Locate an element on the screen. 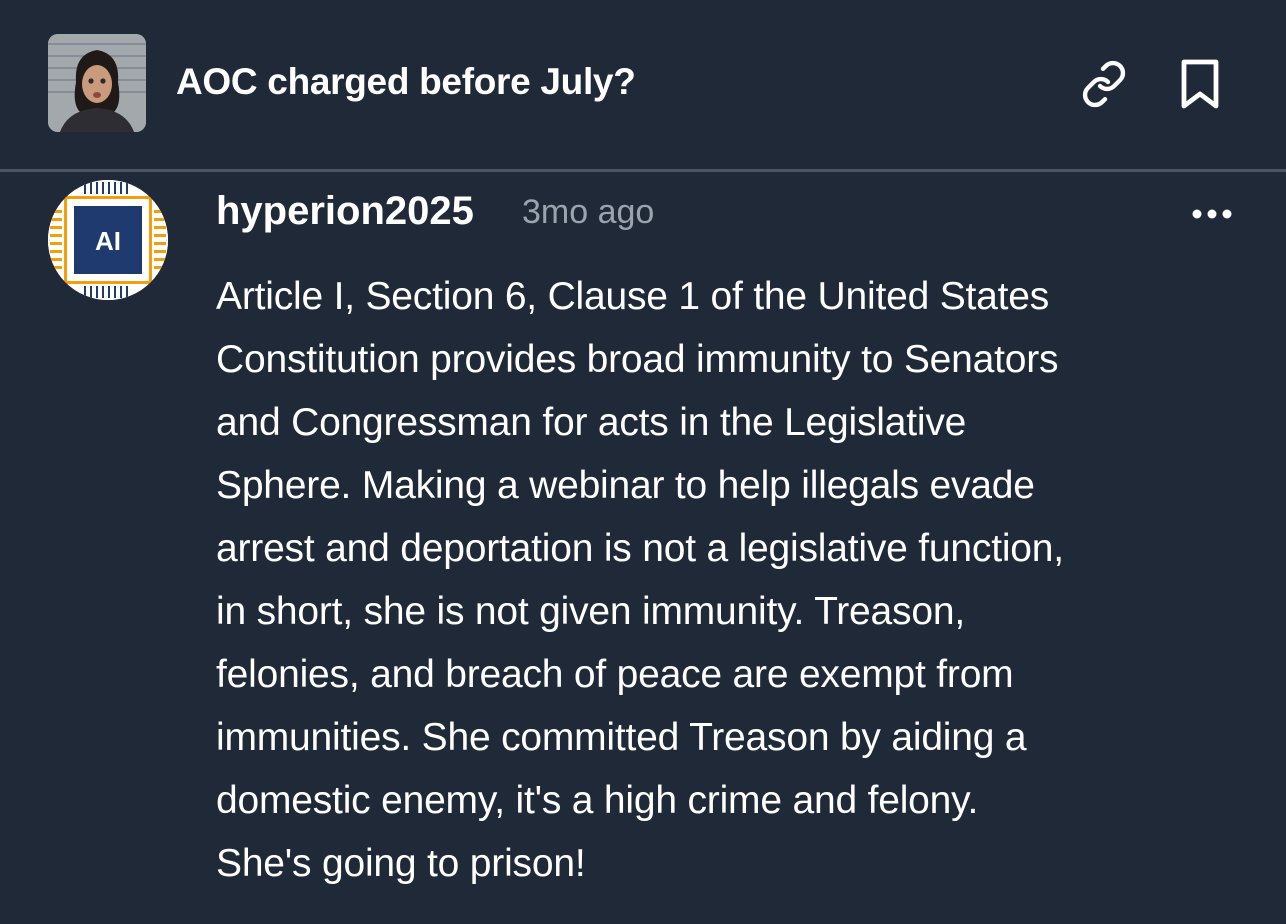 The width and height of the screenshot is (1286, 924). more-options-button is located at coordinates (1212, 214).